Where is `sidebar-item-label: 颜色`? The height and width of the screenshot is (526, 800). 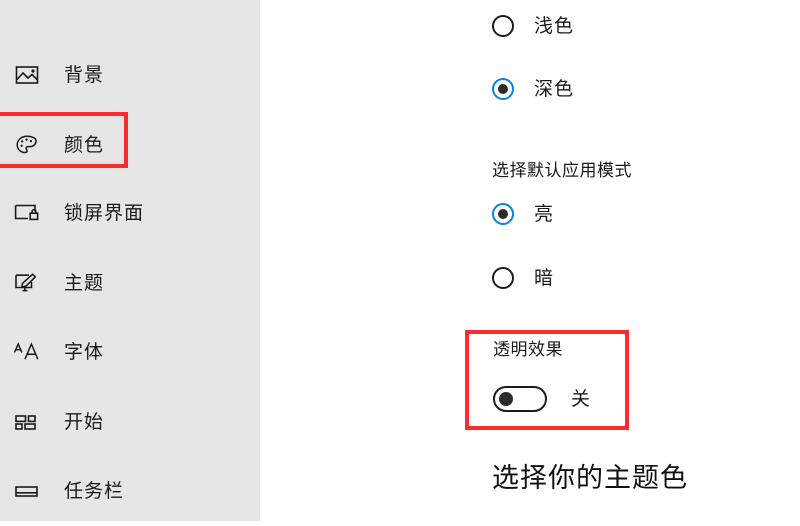
sidebar-item-label: 颜色 is located at coordinates (84, 145).